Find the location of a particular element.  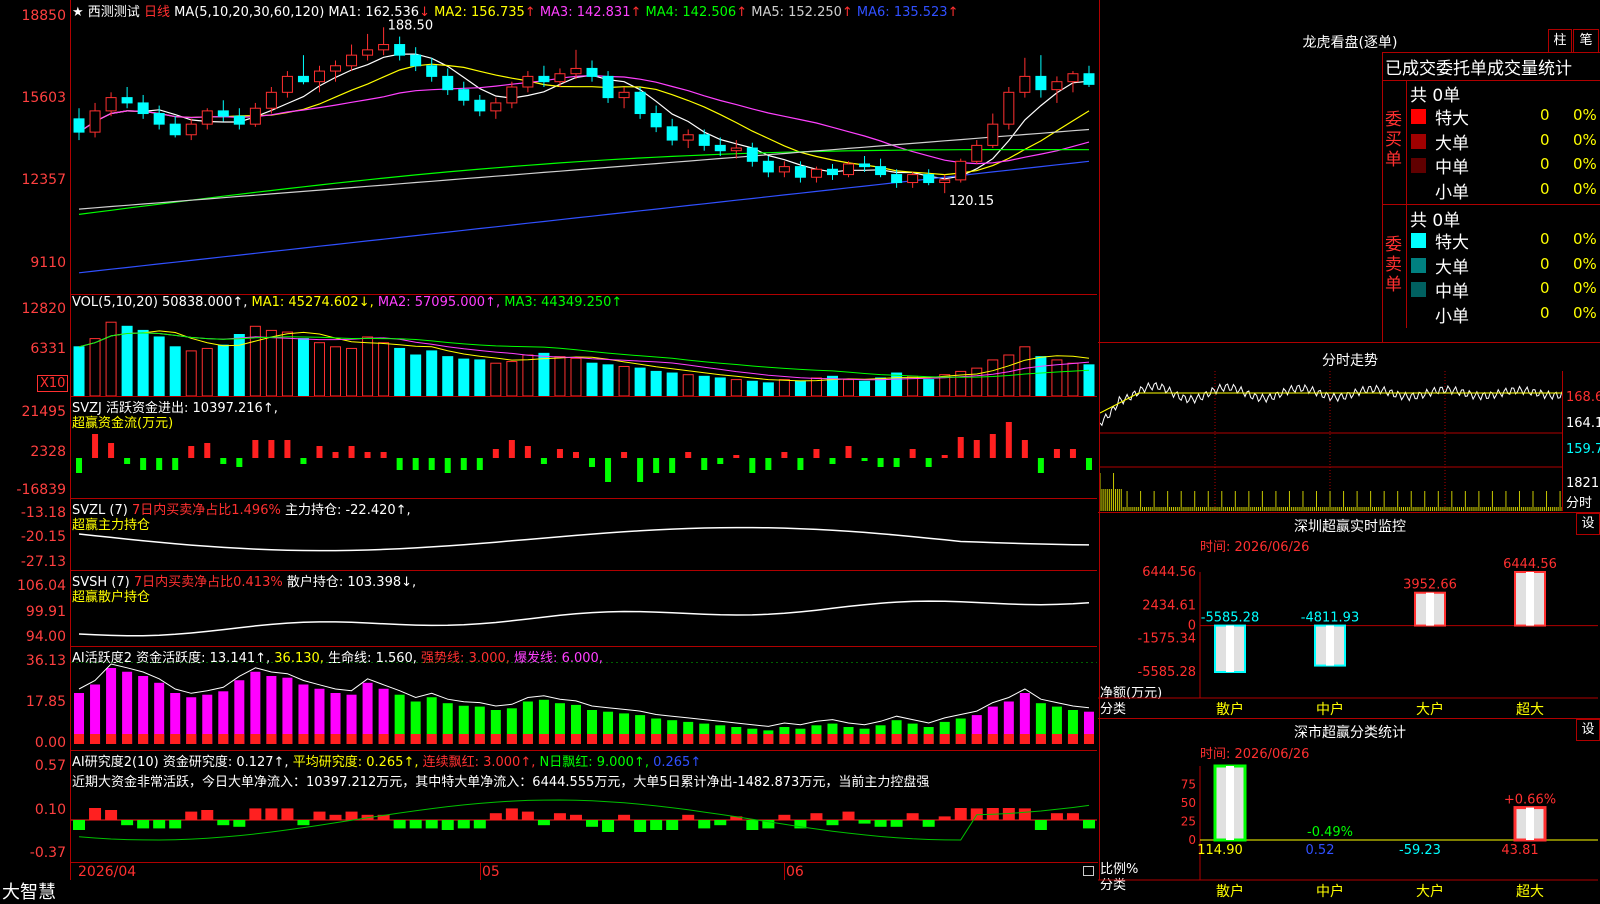

sz-class-category: 超大 is located at coordinates (1530, 892).